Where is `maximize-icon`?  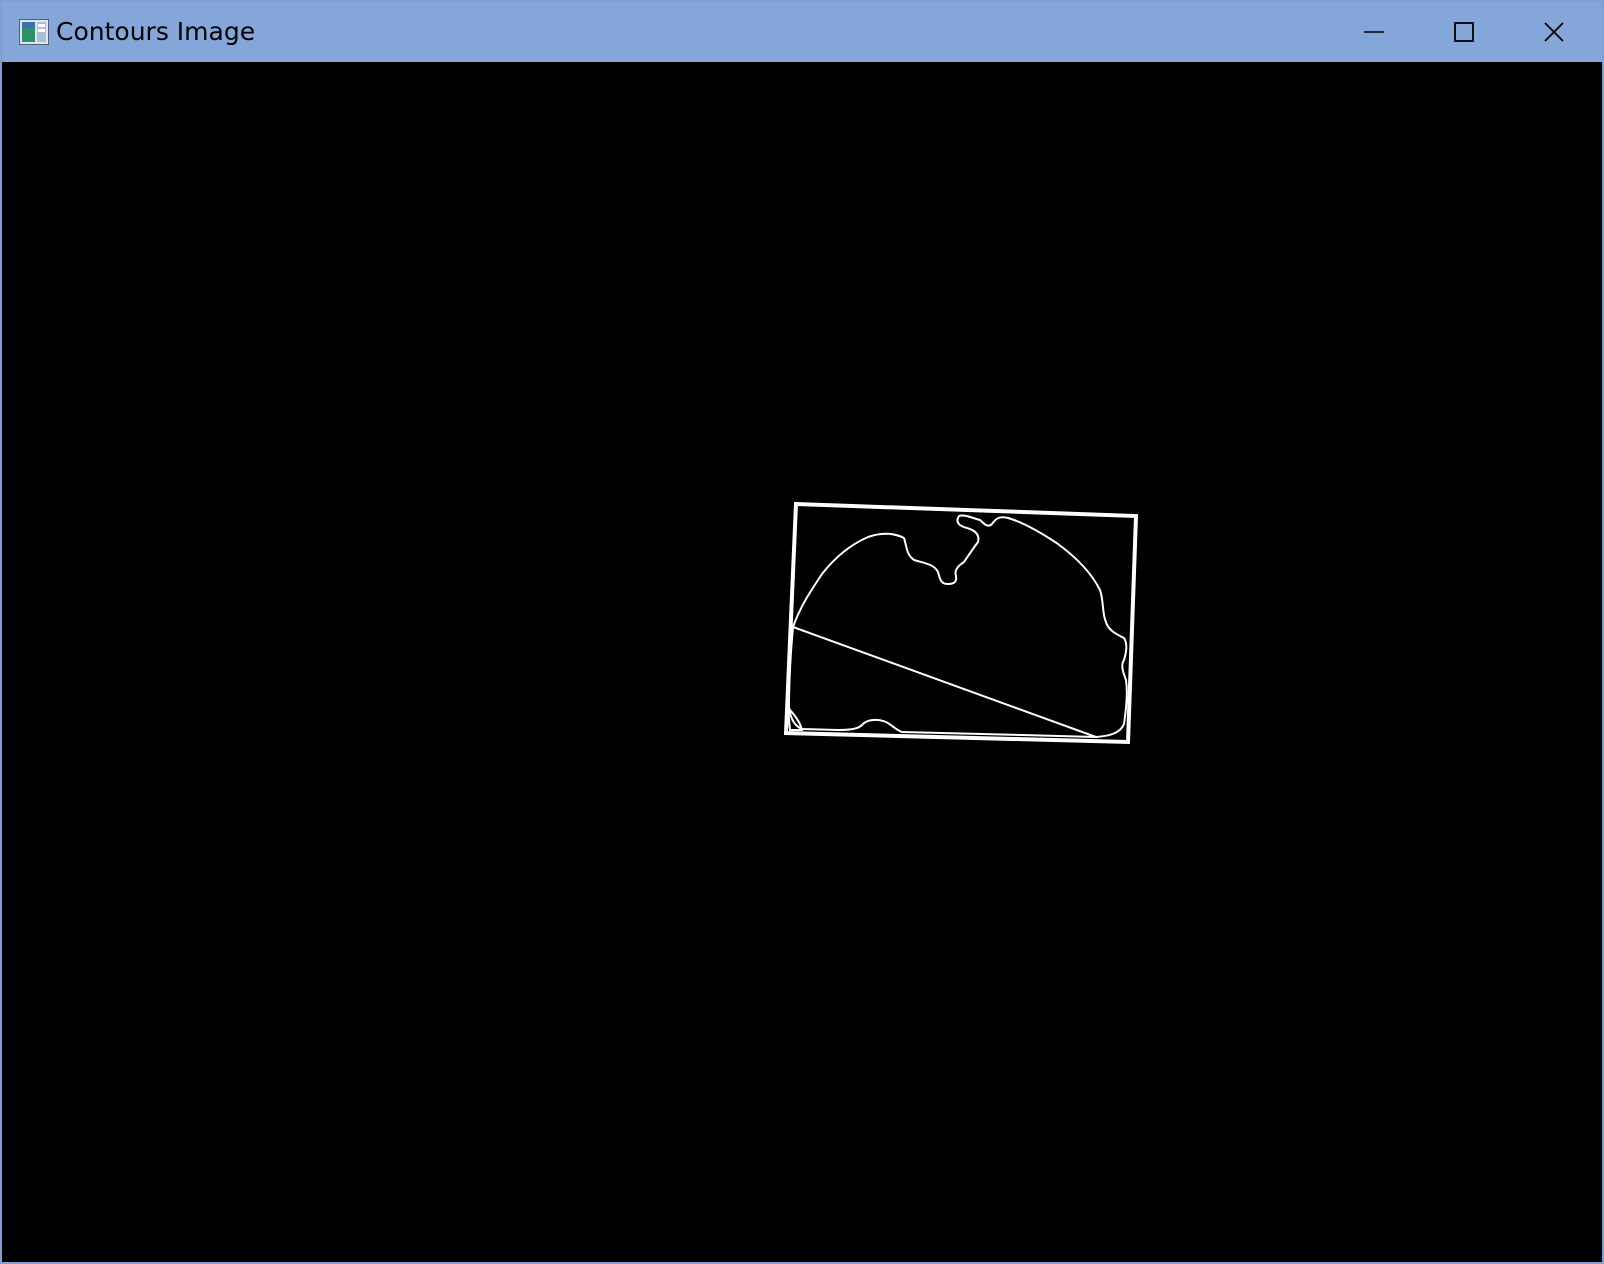
maximize-icon is located at coordinates (1464, 32).